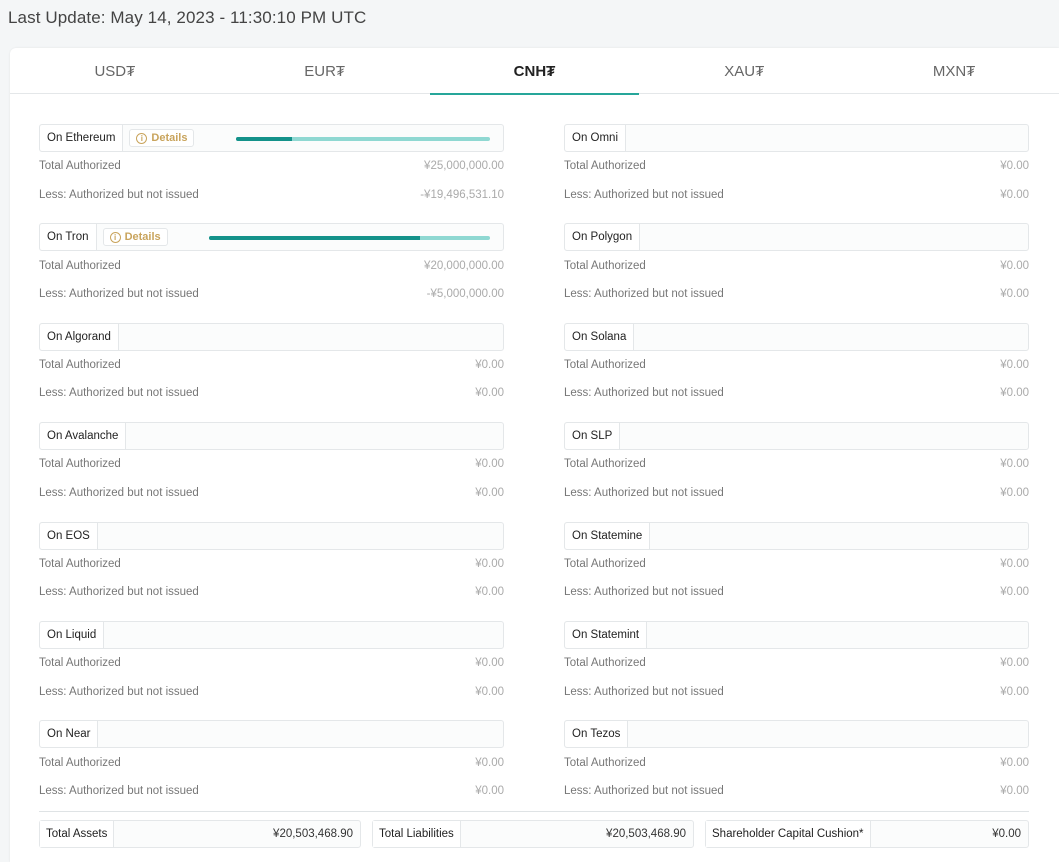 Image resolution: width=1059 pixels, height=862 pixels. I want to click on total-assets-box: Total Assets ¥20,503,468.90, so click(200, 834).